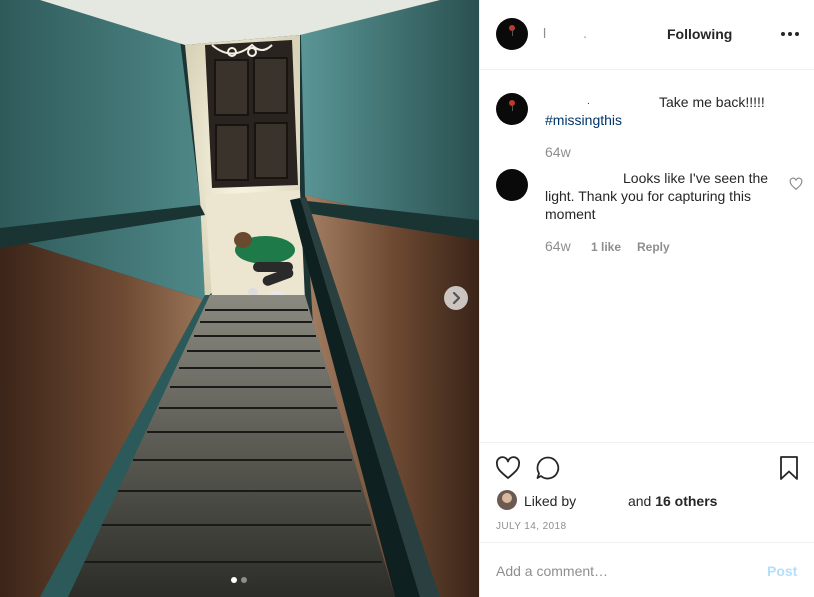 This screenshot has height=597, width=814. Describe the element at coordinates (544, 33) in the screenshot. I see `author-username: l` at that location.